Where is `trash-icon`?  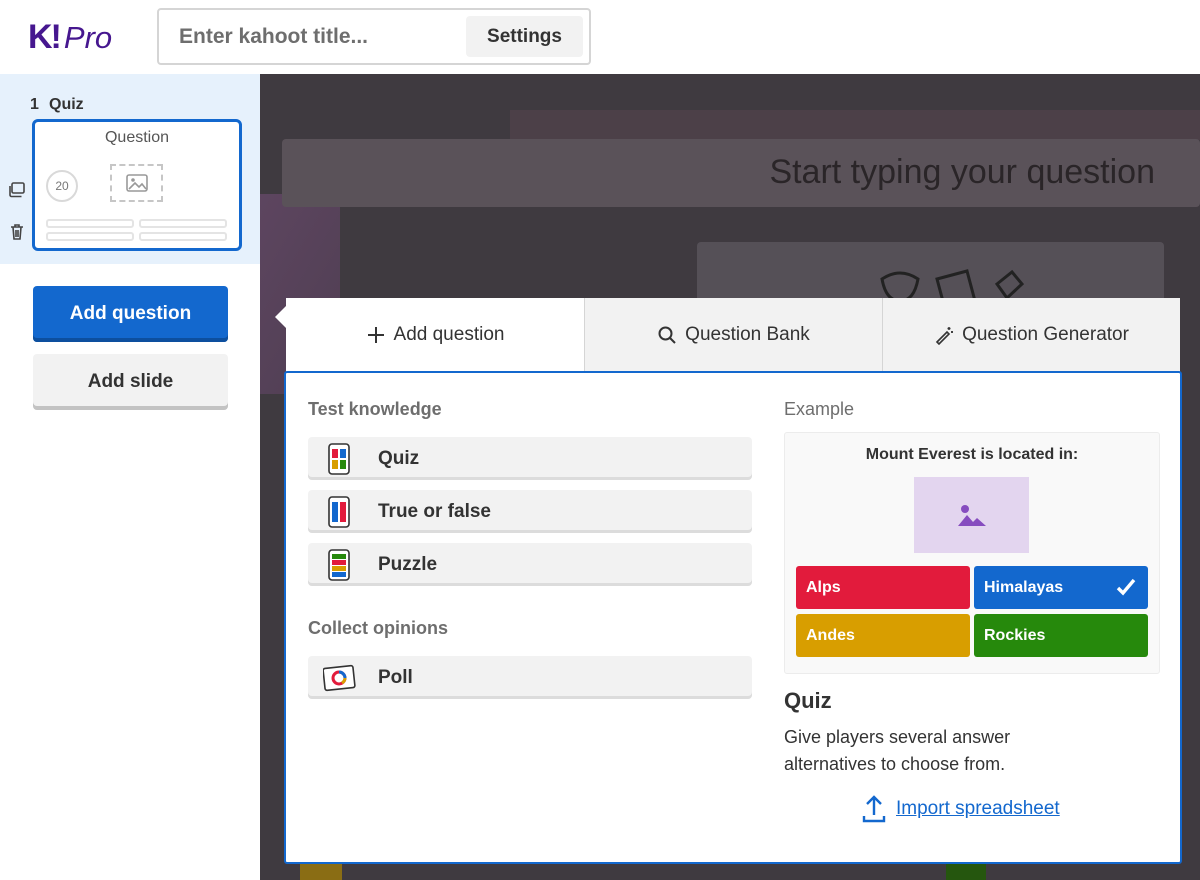
trash-icon is located at coordinates (17, 232).